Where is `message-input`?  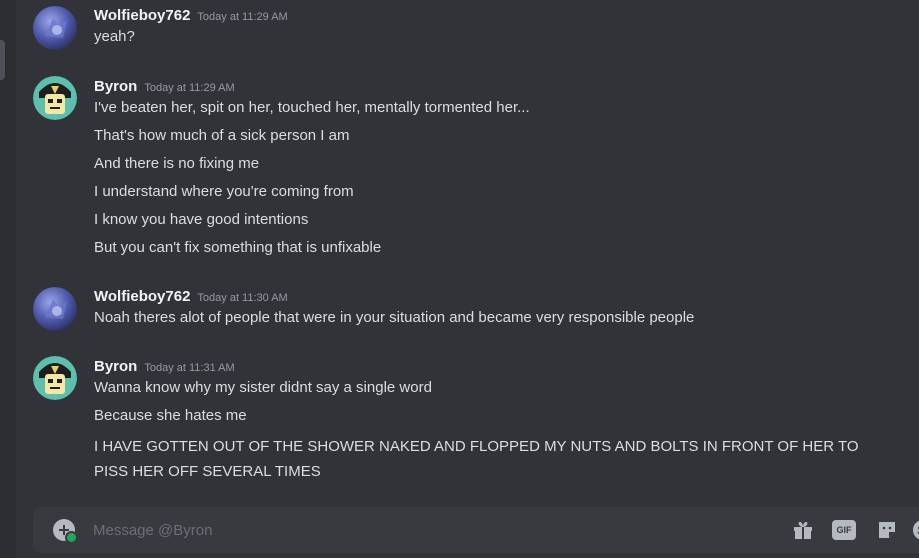
message-input is located at coordinates (393, 530).